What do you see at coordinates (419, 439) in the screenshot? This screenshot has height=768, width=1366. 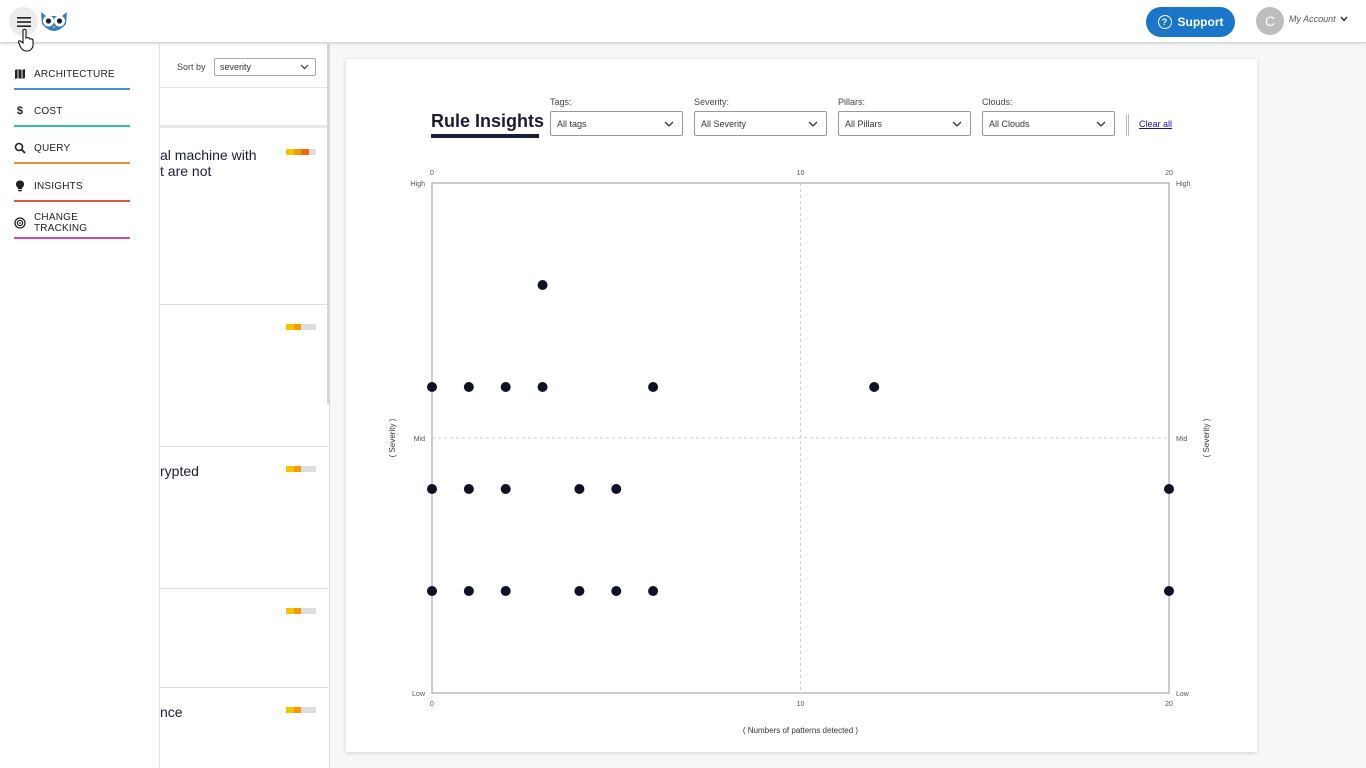 I see `y-tick-label: Mid` at bounding box center [419, 439].